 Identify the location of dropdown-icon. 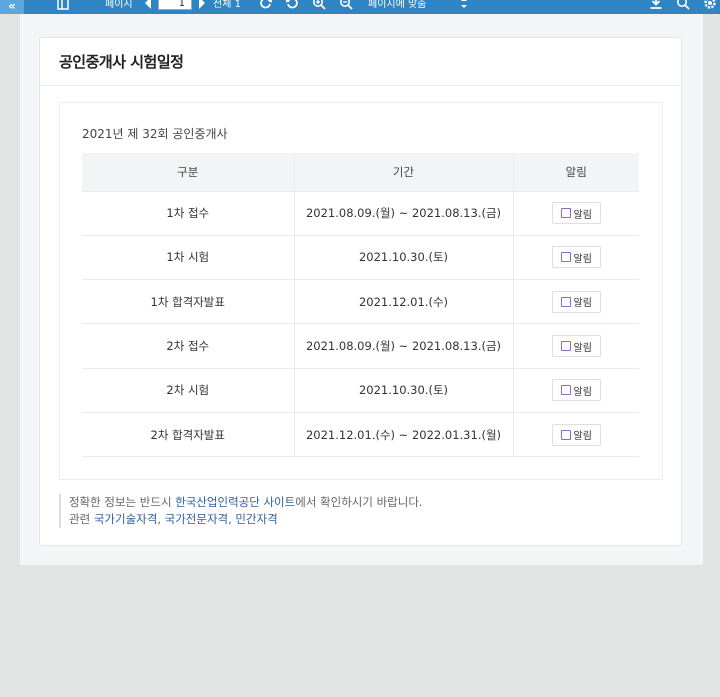
(464, 7).